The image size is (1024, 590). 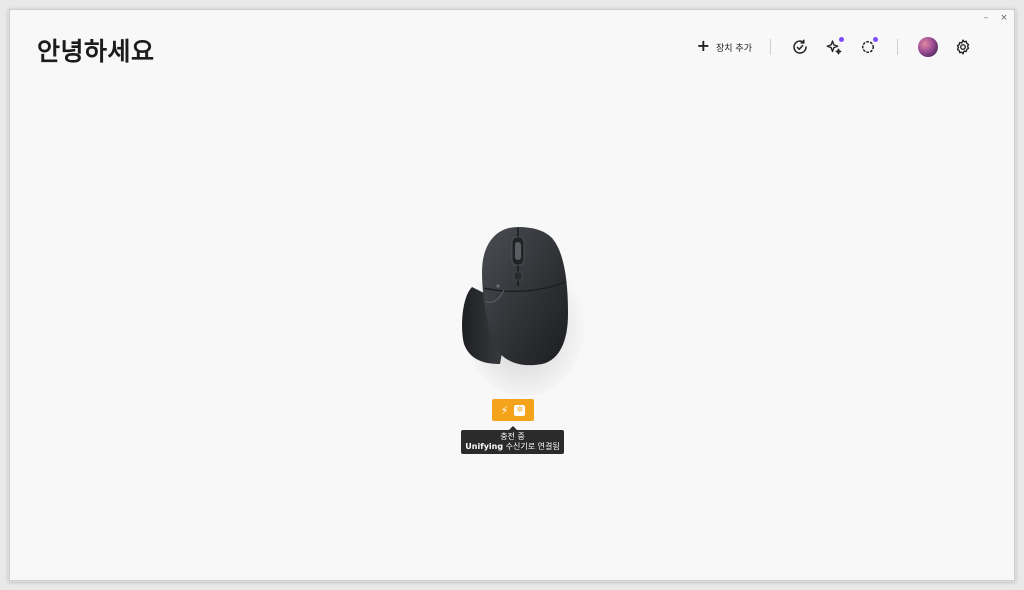 What do you see at coordinates (524, 311) in the screenshot?
I see `mouse-image` at bounding box center [524, 311].